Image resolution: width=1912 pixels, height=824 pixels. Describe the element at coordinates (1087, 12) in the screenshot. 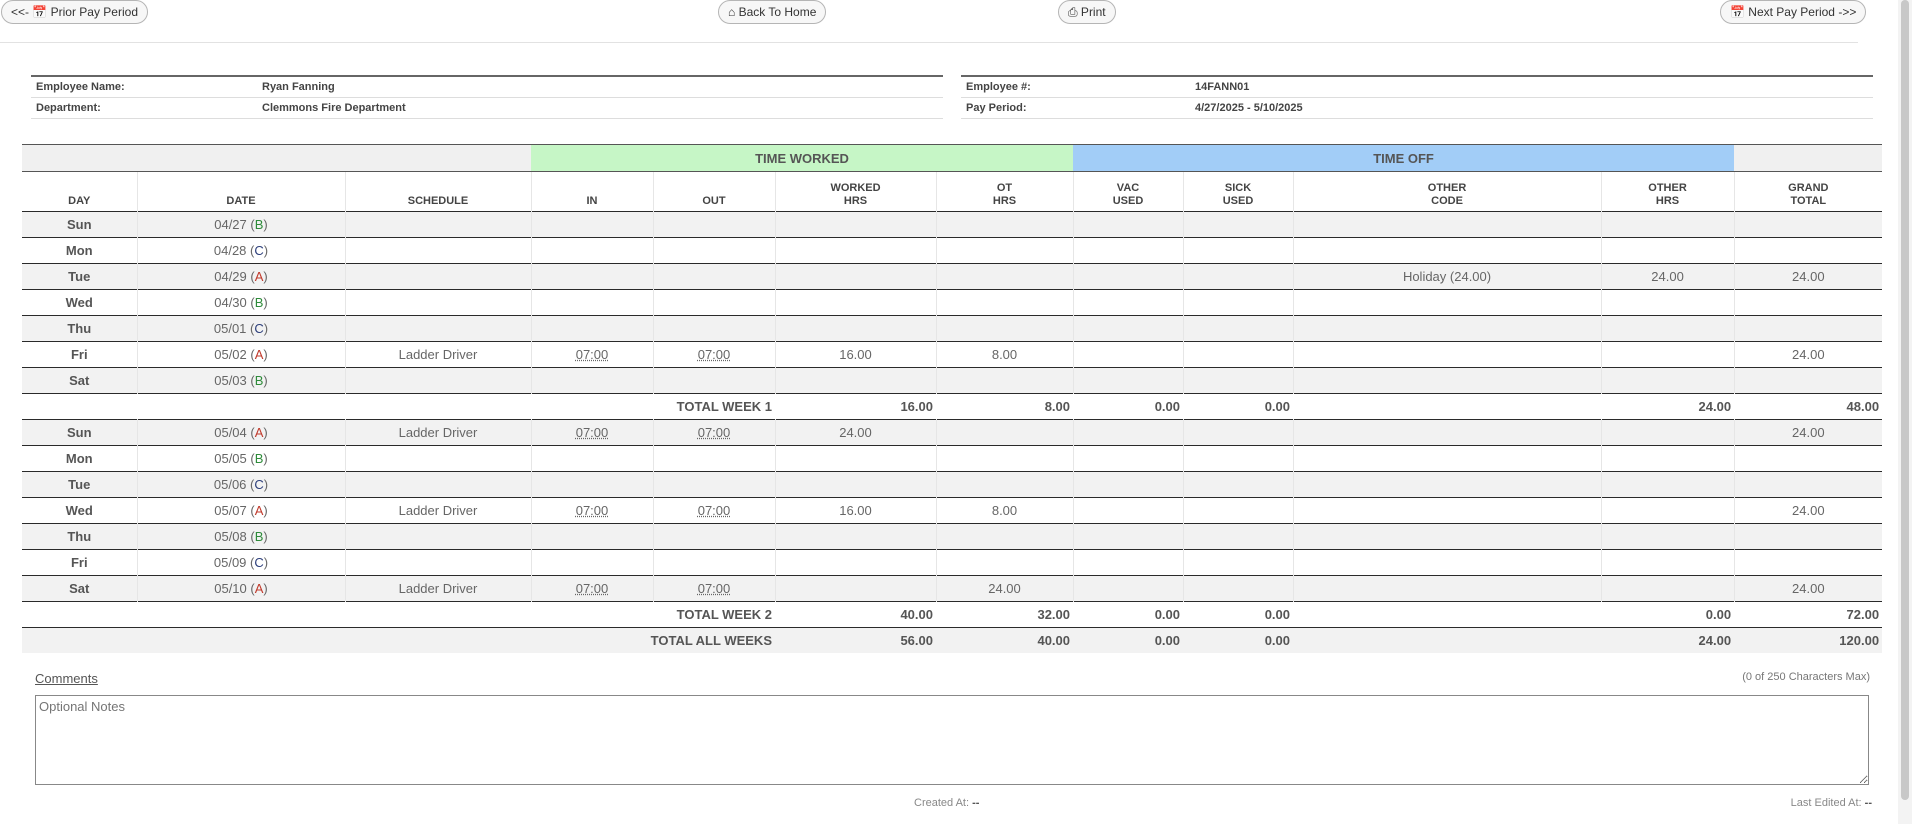

I see `print-button: ⎙ Print` at that location.